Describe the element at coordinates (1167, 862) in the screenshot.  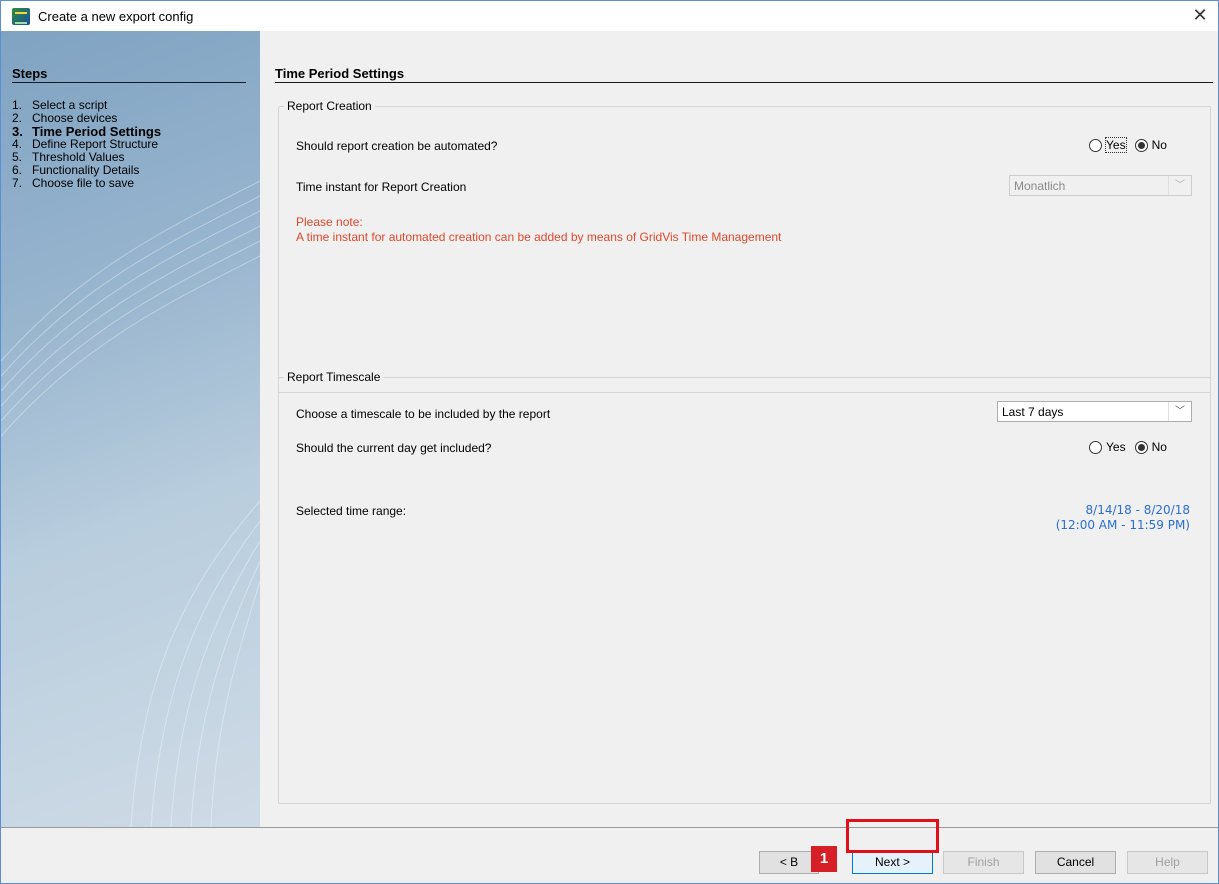
I see `help-button: Help` at that location.